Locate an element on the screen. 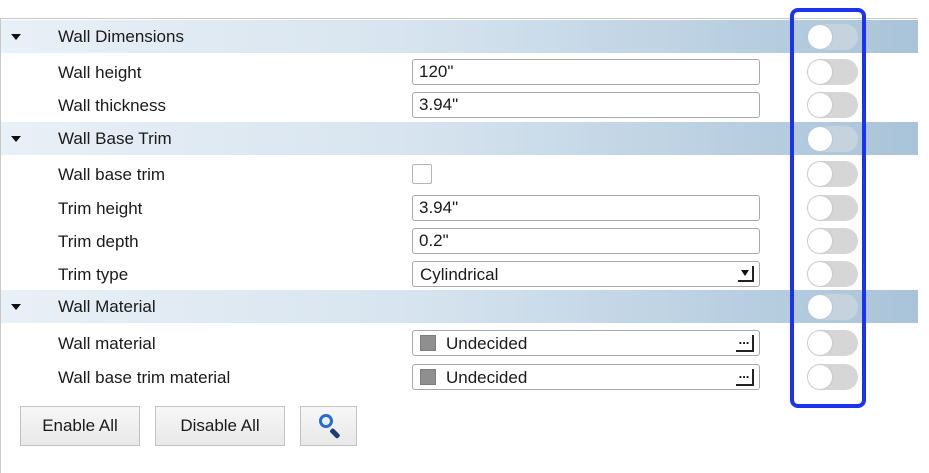 This screenshot has width=929, height=473. property-label: Wall base trim material is located at coordinates (144, 377).